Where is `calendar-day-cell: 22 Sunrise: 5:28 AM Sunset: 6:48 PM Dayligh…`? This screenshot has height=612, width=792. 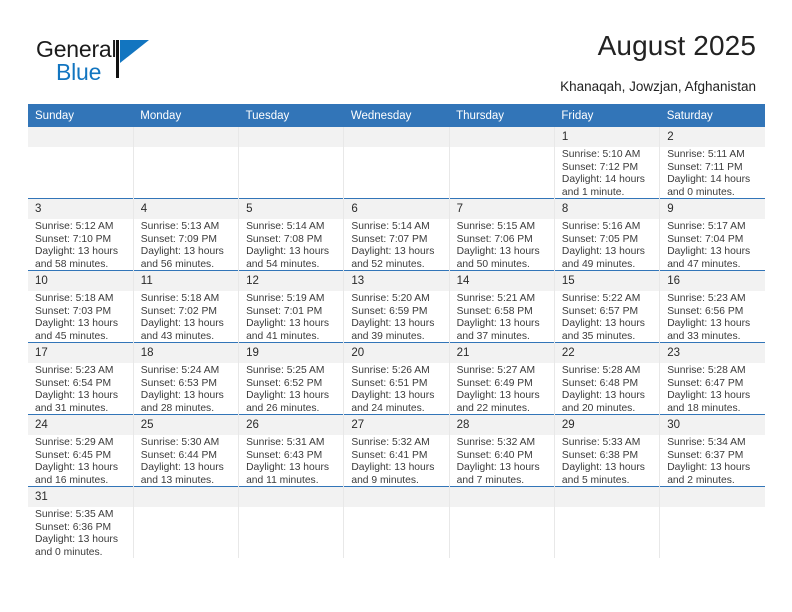 calendar-day-cell: 22 Sunrise: 5:28 AM Sunset: 6:48 PM Dayligh… is located at coordinates (606, 378).